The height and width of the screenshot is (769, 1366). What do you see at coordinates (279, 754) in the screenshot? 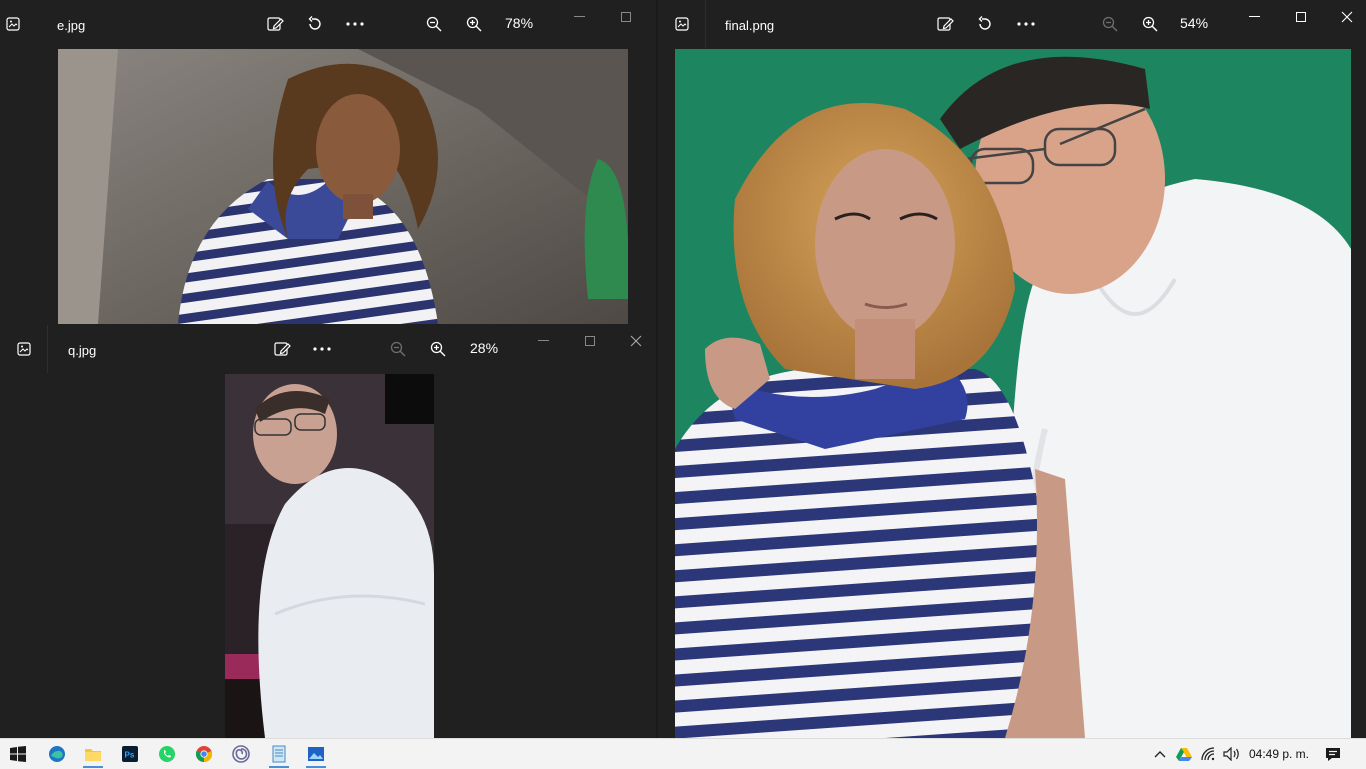
I see `notepad-icon` at bounding box center [279, 754].